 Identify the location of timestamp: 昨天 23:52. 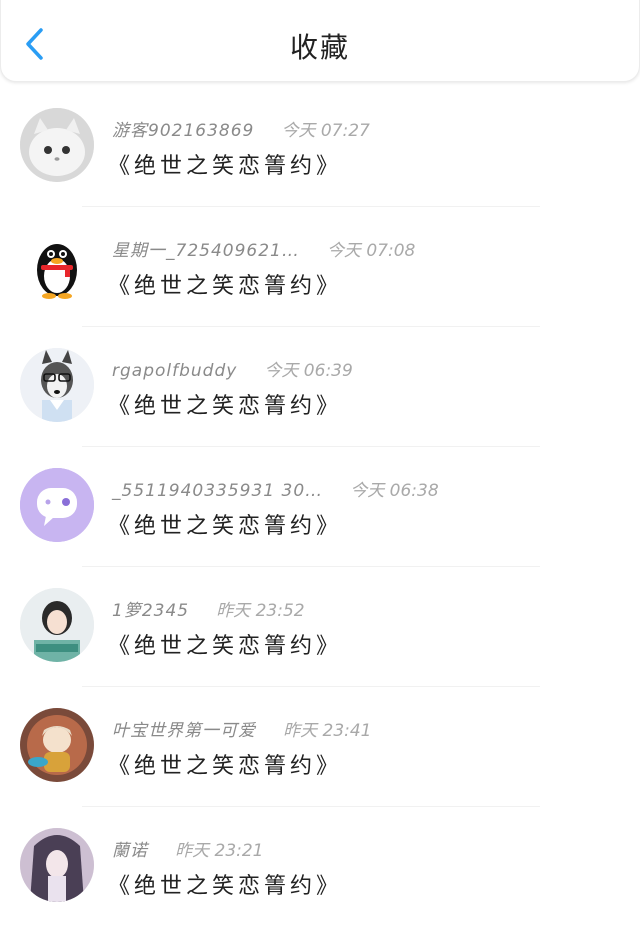
(260, 611).